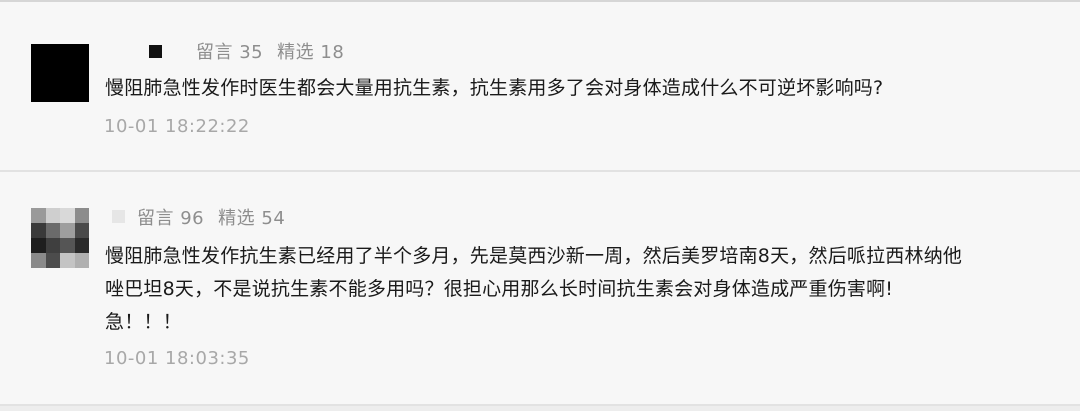  Describe the element at coordinates (540, 405) in the screenshot. I see `divider` at that location.